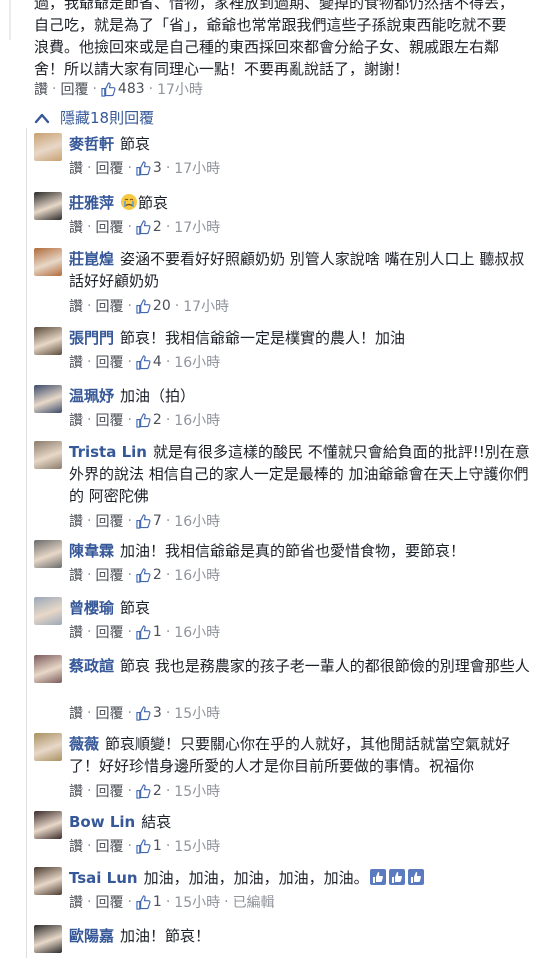  What do you see at coordinates (165, 936) in the screenshot?
I see `reply-text: 加油！節哀！` at bounding box center [165, 936].